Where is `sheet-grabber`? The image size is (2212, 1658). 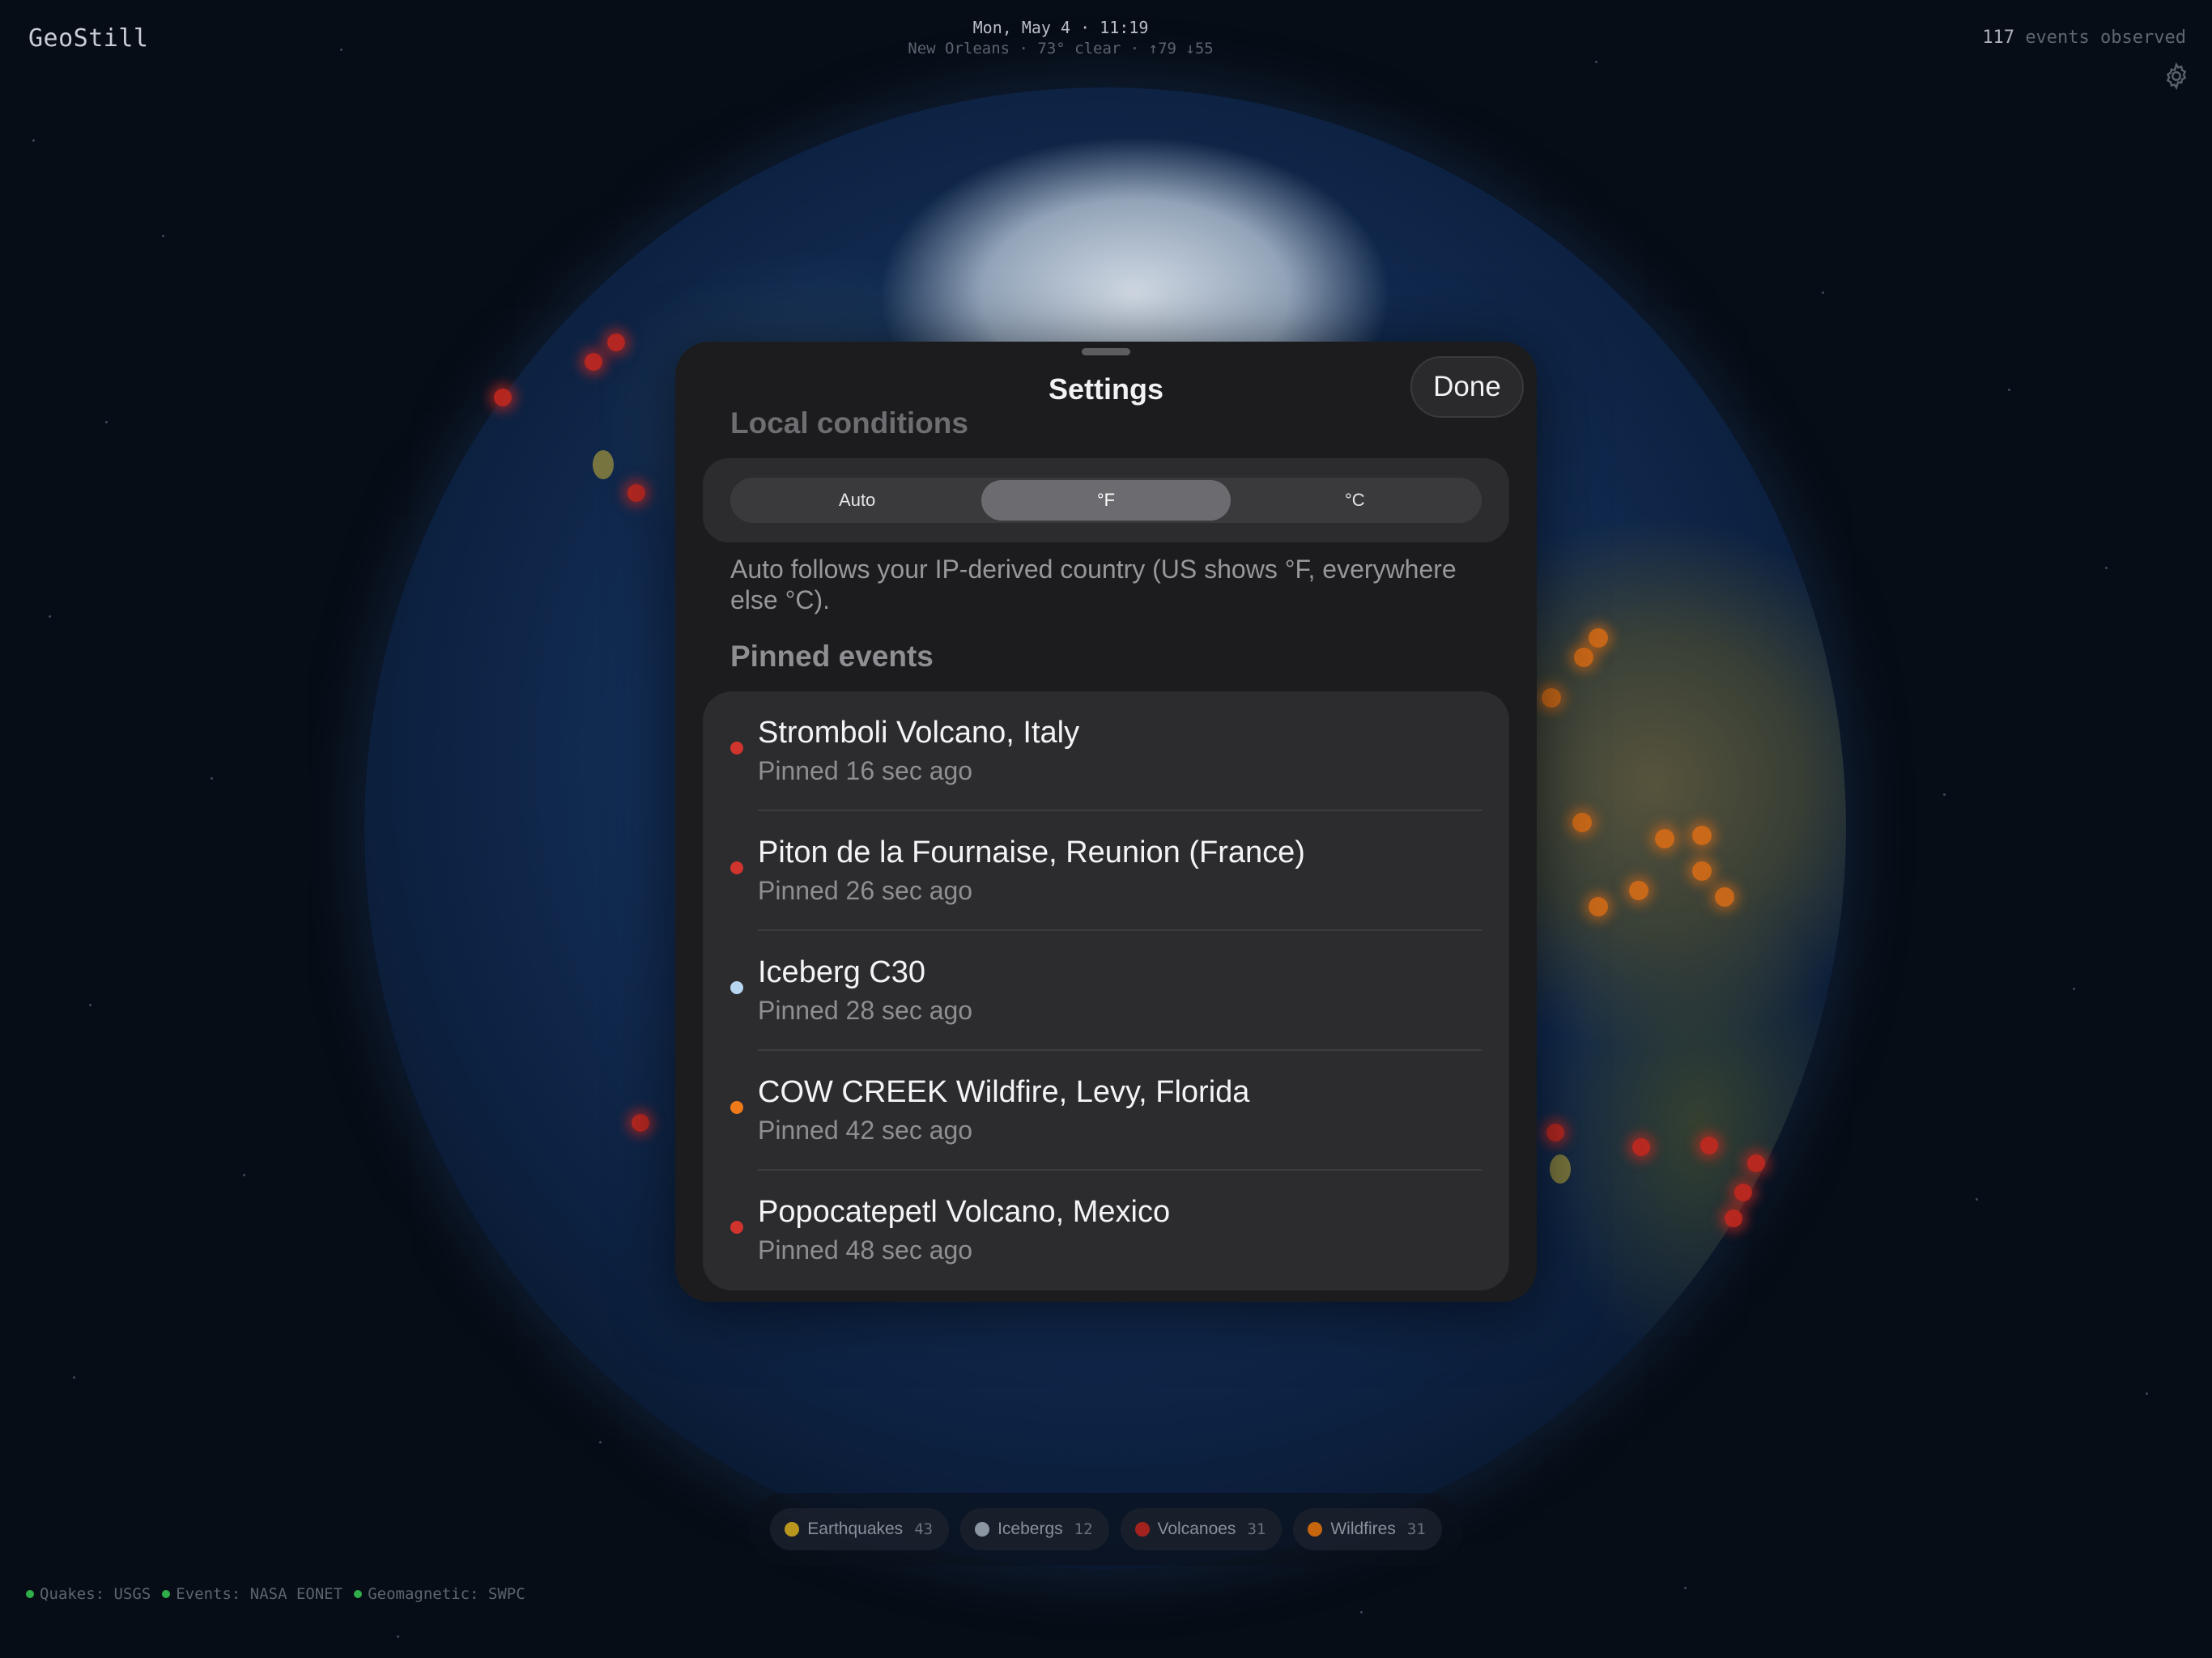
sheet-grabber is located at coordinates (1106, 351).